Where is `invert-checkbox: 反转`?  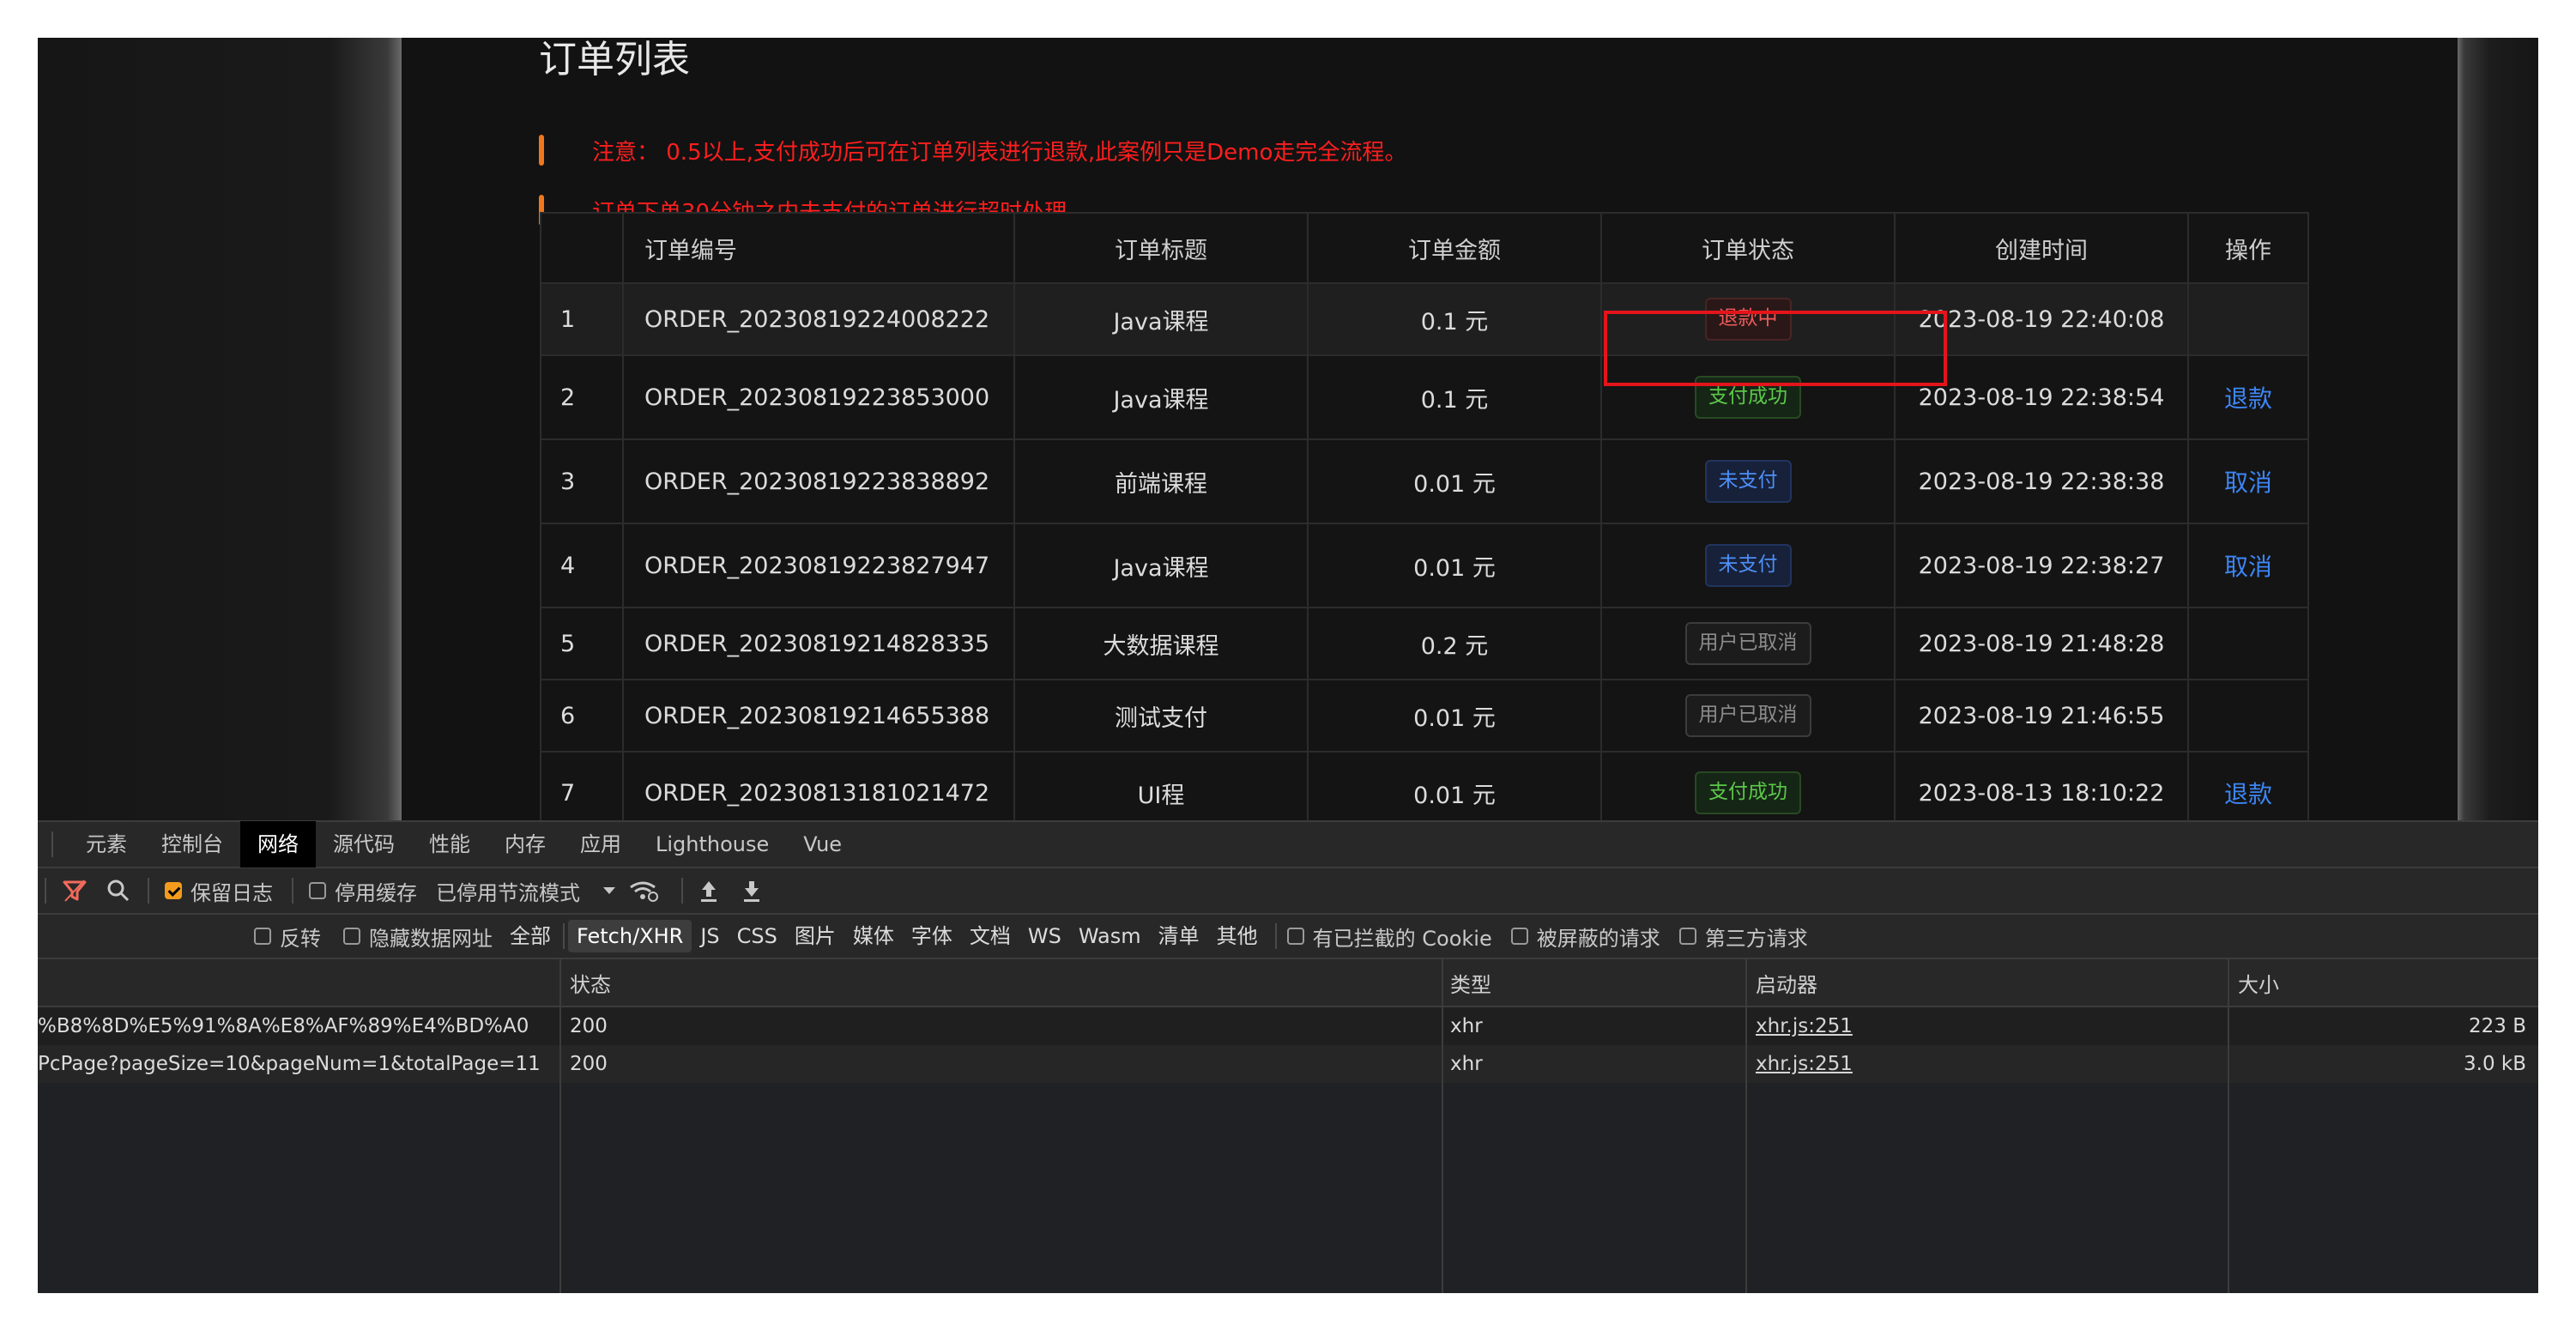 invert-checkbox: 反转 is located at coordinates (287, 937).